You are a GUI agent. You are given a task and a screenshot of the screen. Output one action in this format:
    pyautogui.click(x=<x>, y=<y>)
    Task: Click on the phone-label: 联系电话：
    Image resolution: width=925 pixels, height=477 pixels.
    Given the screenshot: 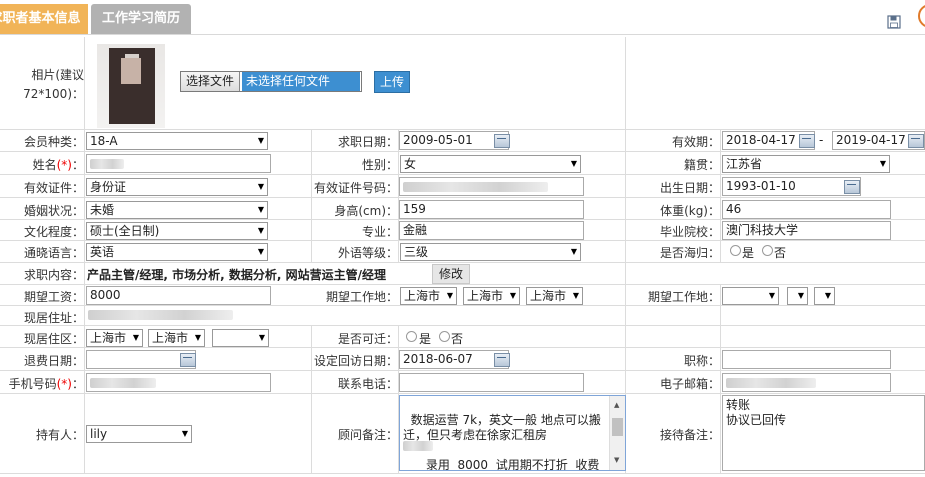 What is the action you would take?
    pyautogui.click(x=367, y=384)
    